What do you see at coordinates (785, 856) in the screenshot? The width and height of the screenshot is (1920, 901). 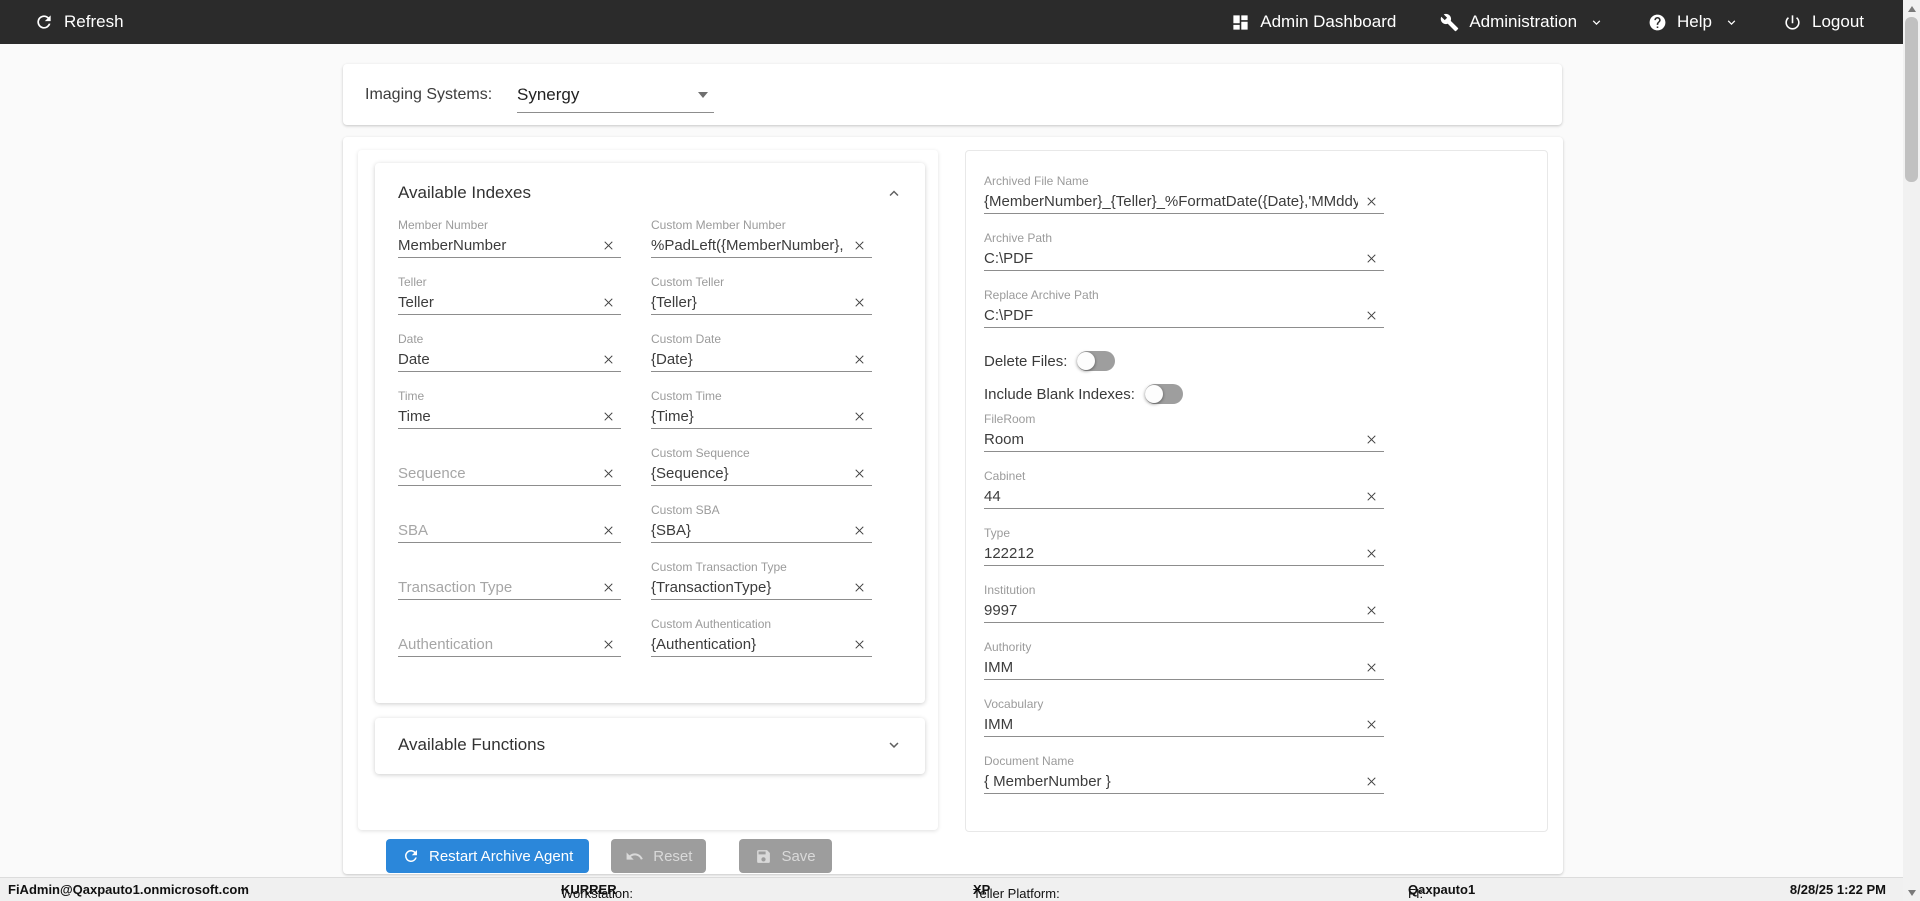 I see `save-button: Save` at bounding box center [785, 856].